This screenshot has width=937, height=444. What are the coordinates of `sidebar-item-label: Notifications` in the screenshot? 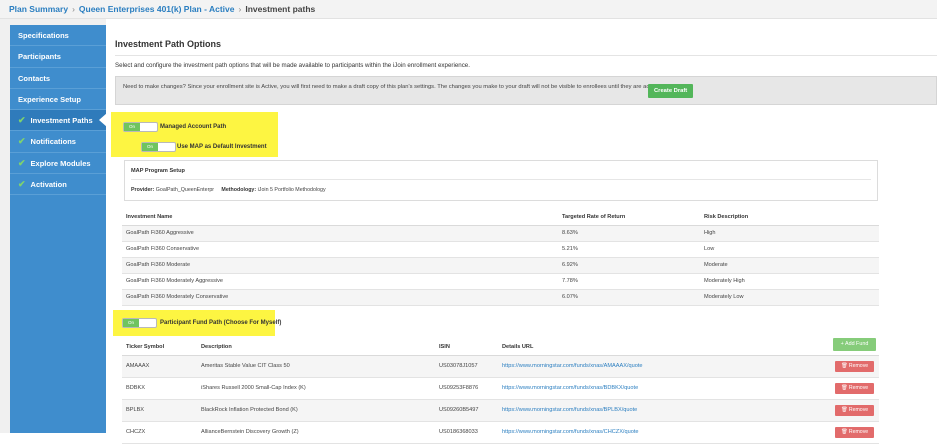 It's located at (53, 142).